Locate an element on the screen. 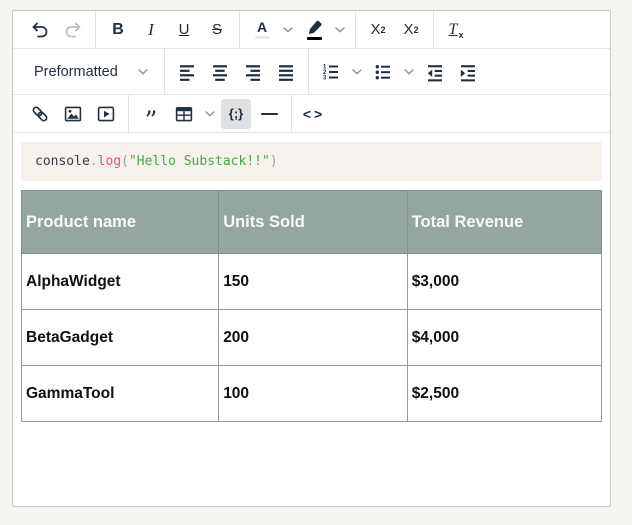  undo-button is located at coordinates (40, 30).